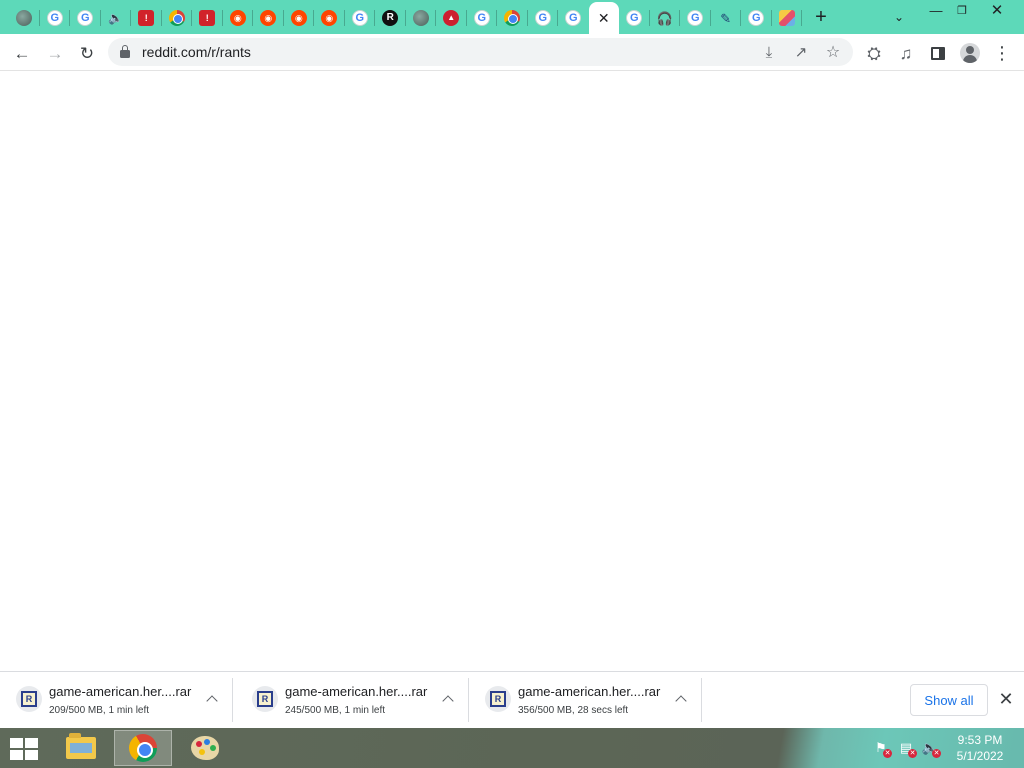 This screenshot has width=1024, height=768. I want to click on show-all-button: Show all, so click(949, 700).